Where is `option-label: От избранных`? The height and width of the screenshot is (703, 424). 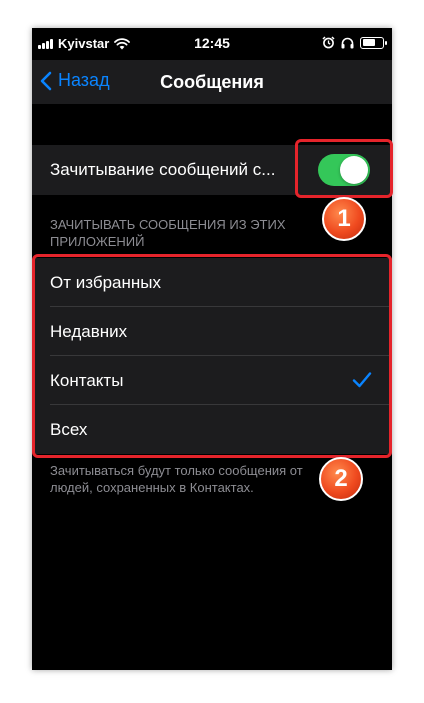 option-label: От избранных is located at coordinates (105, 282).